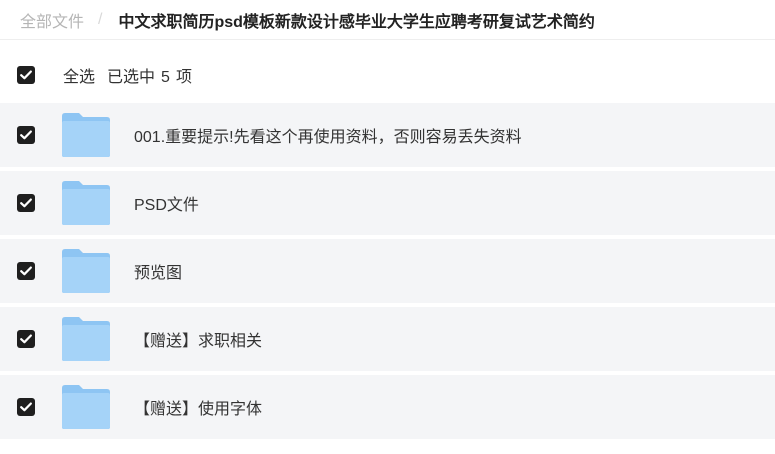  What do you see at coordinates (79, 75) in the screenshot?
I see `select-all-label: 全选` at bounding box center [79, 75].